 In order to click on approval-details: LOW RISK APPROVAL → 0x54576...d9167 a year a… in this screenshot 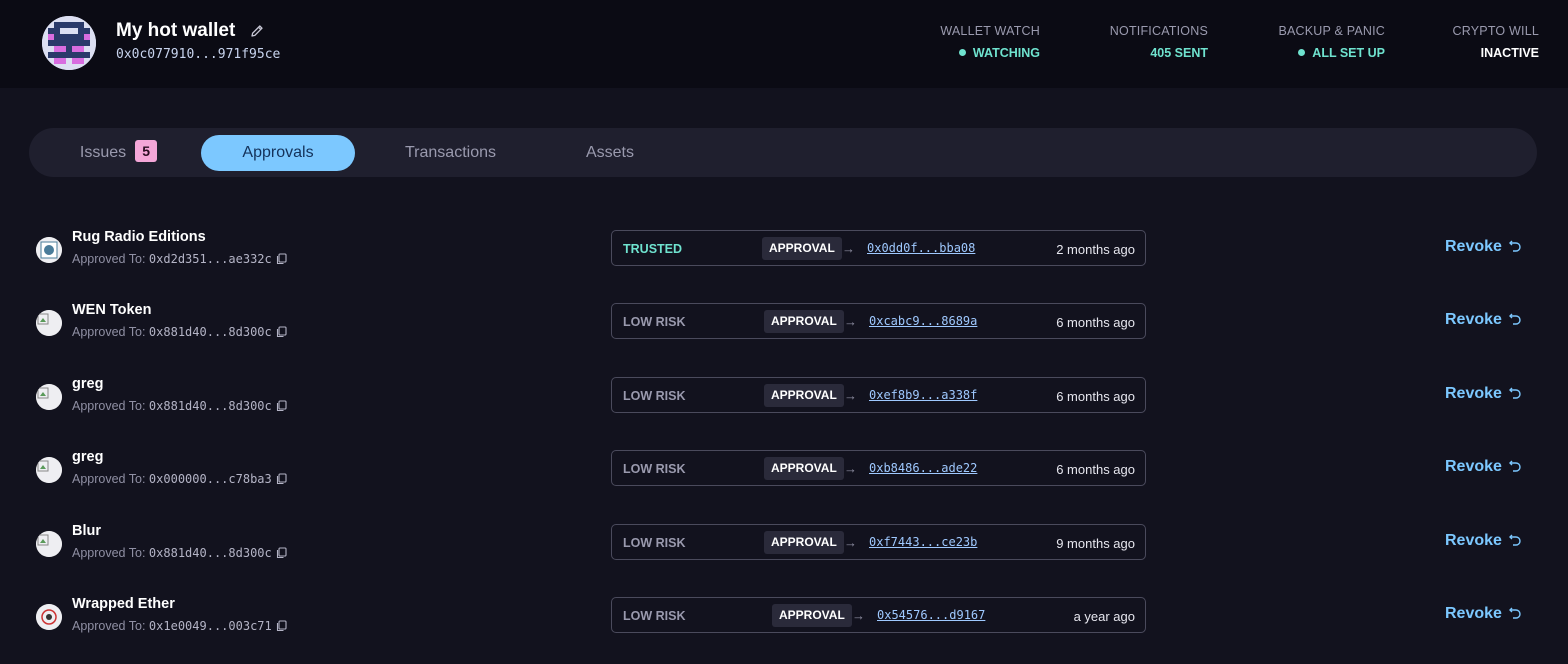, I will do `click(878, 615)`.